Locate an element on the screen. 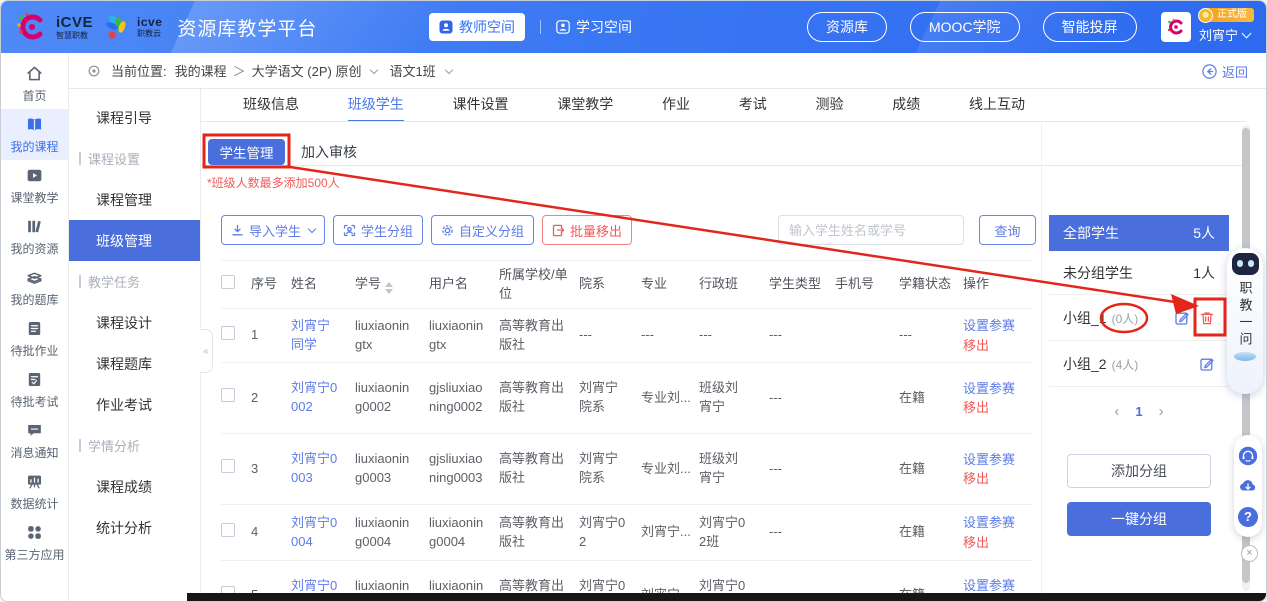 The height and width of the screenshot is (602, 1267). space-switcher: 教师空间 学习空间 is located at coordinates (530, 27).